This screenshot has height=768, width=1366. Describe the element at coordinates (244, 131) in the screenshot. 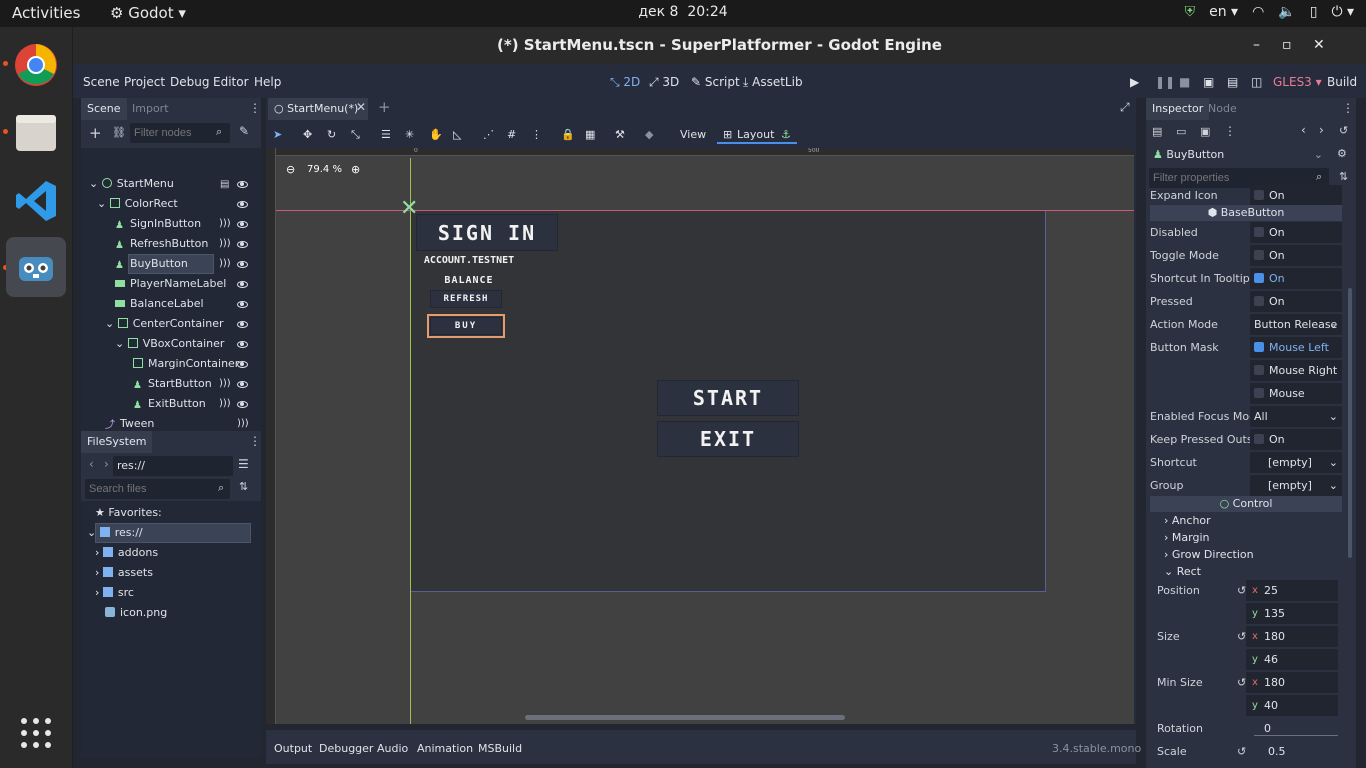

I see `script-attach-icon: ✎` at that location.